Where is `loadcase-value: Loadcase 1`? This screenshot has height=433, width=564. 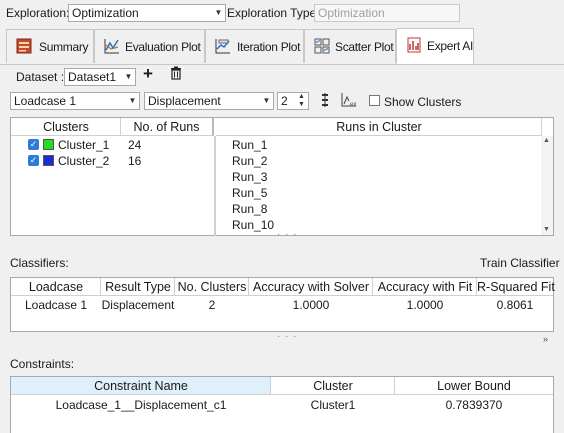 loadcase-value: Loadcase 1 is located at coordinates (45, 101).